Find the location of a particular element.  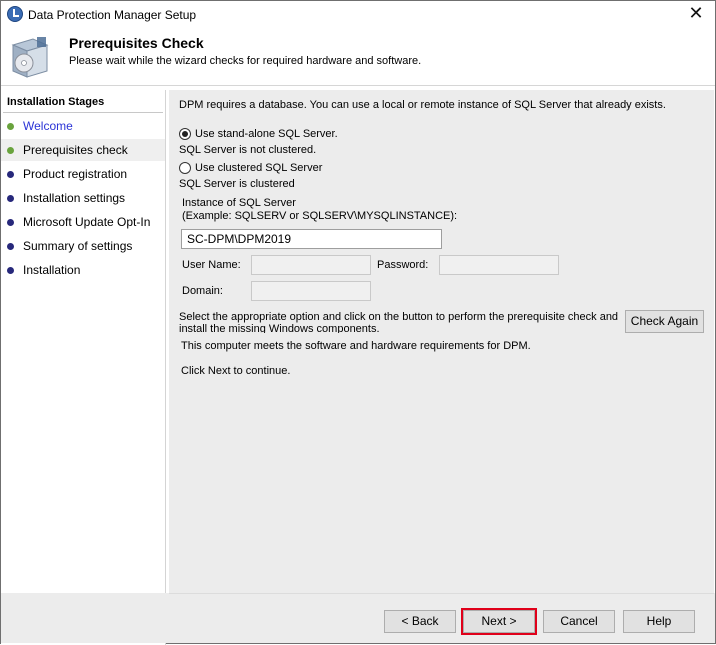

sql-instance-input is located at coordinates (311, 239).